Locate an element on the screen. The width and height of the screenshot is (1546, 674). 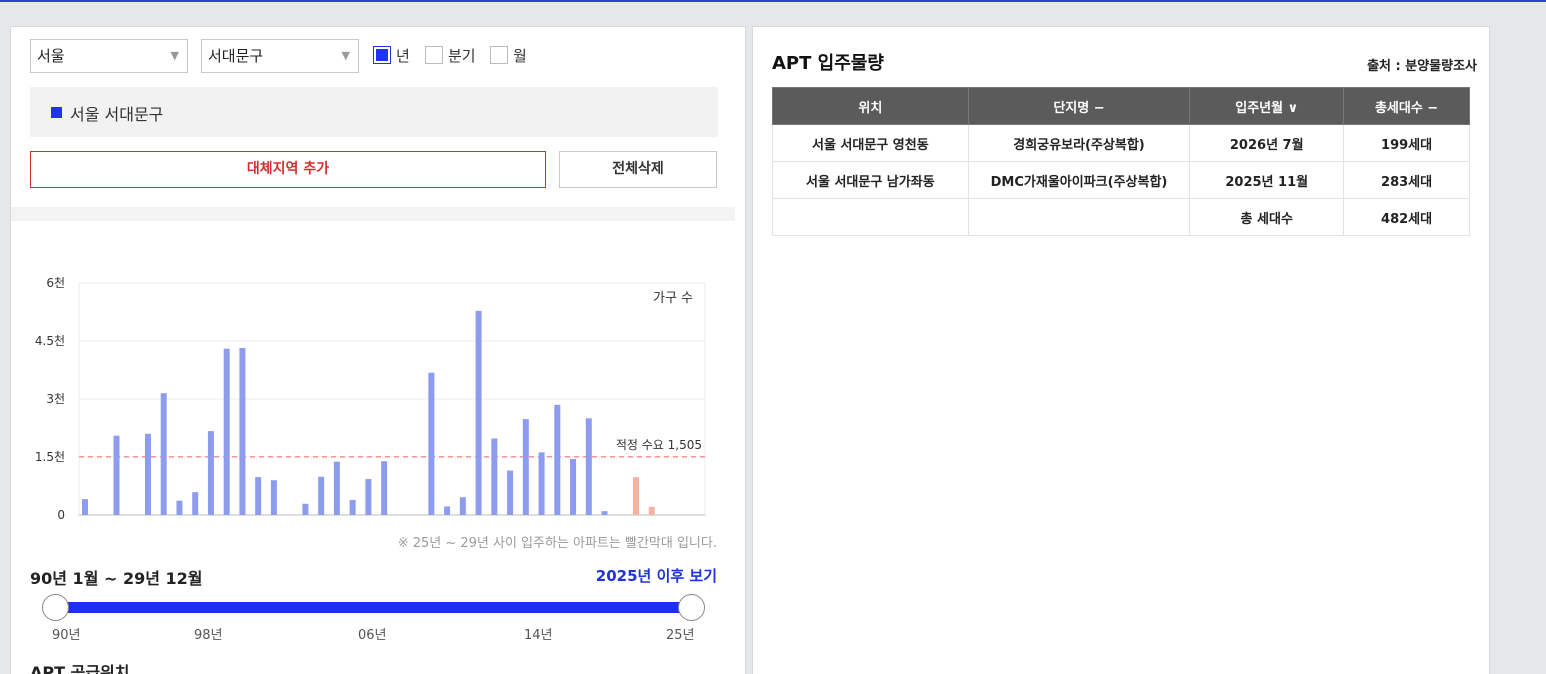
chart-note: ※ 25년 ~ 29년 사이 입주하는 아파트는 빨간막대 입니다. is located at coordinates (557, 543).